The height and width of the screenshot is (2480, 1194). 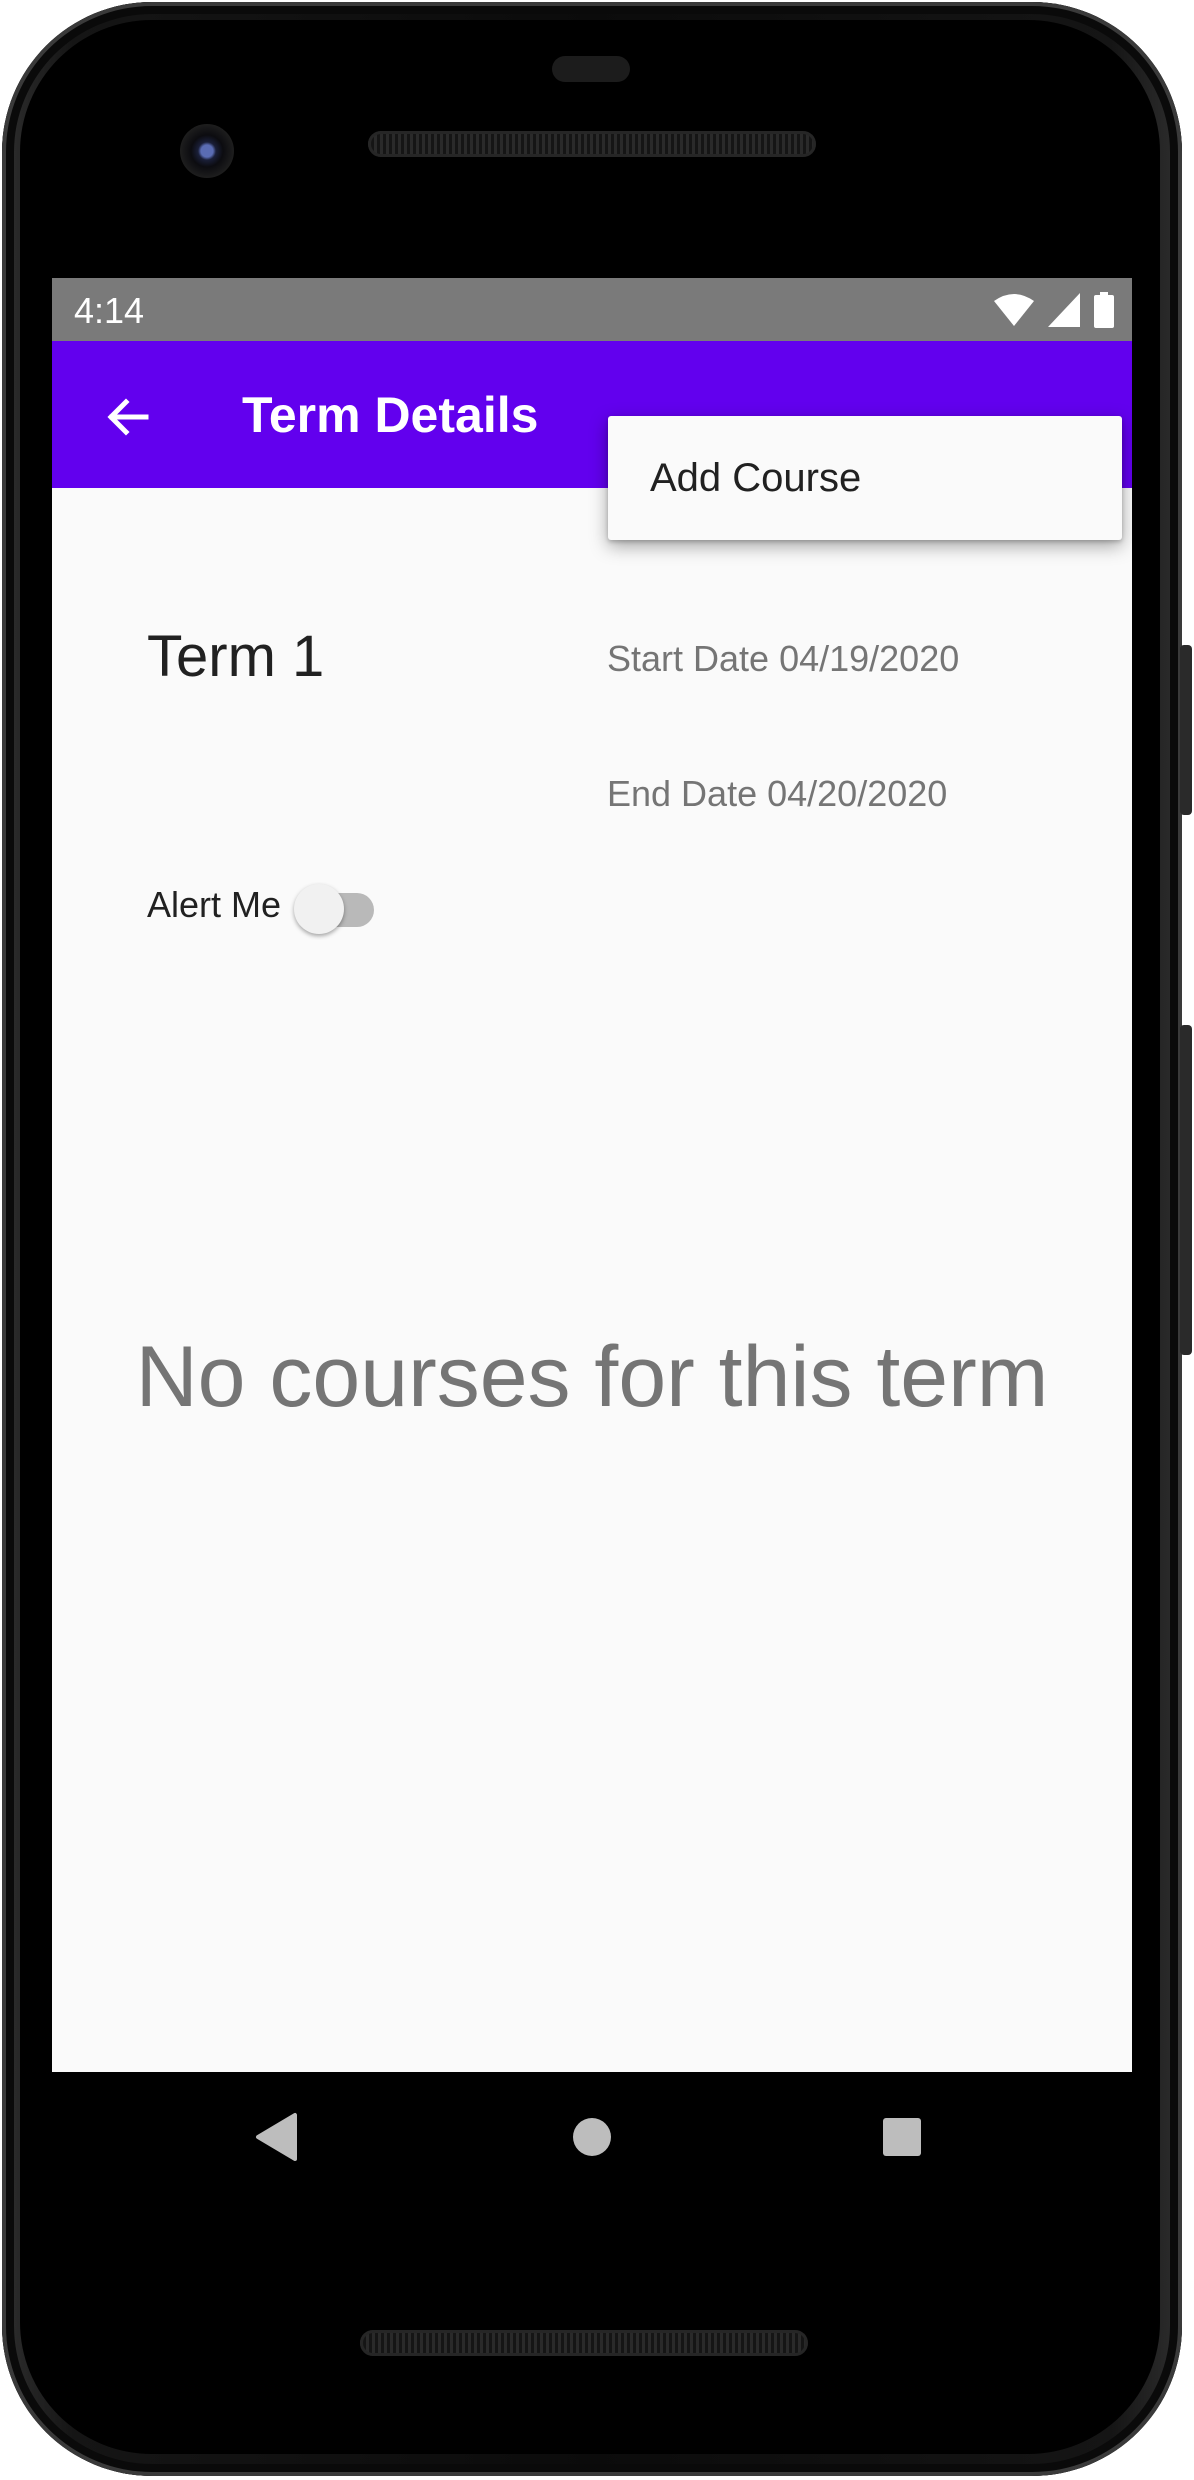 I want to click on overflow-menu: Add Course, so click(x=865, y=478).